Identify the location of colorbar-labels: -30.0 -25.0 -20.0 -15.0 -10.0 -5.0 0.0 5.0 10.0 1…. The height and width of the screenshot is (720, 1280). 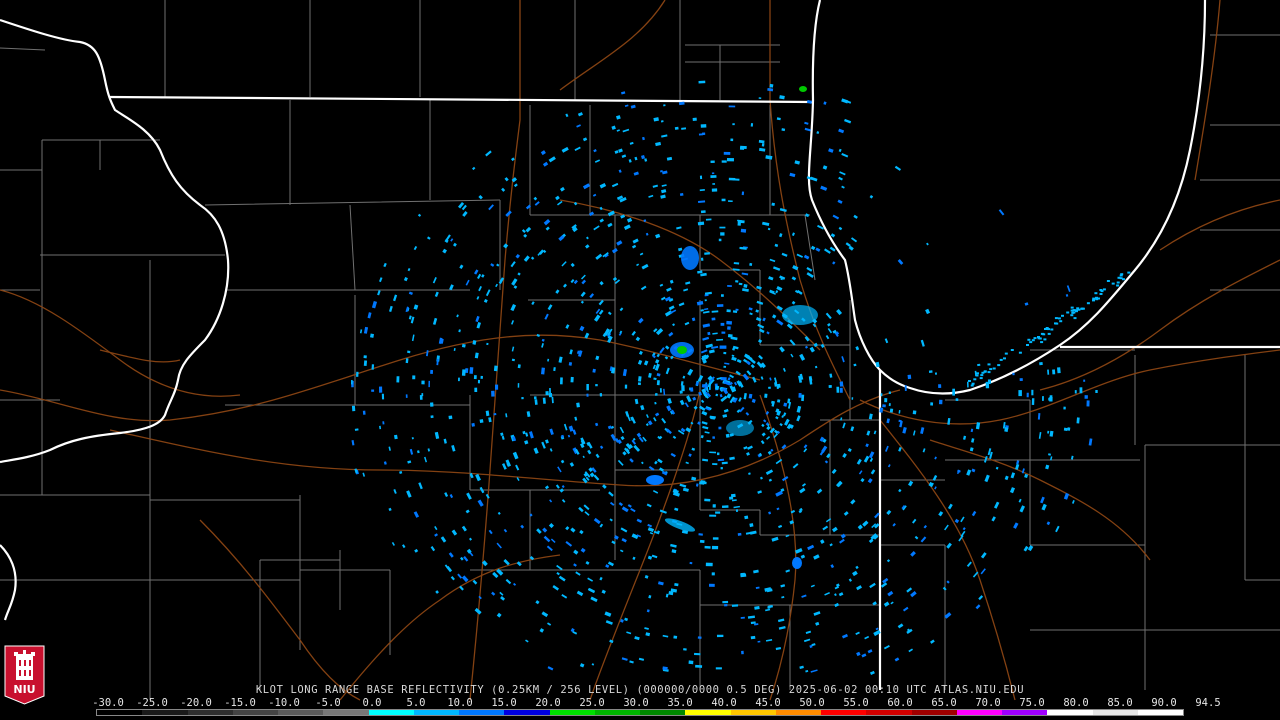
(656, 703).